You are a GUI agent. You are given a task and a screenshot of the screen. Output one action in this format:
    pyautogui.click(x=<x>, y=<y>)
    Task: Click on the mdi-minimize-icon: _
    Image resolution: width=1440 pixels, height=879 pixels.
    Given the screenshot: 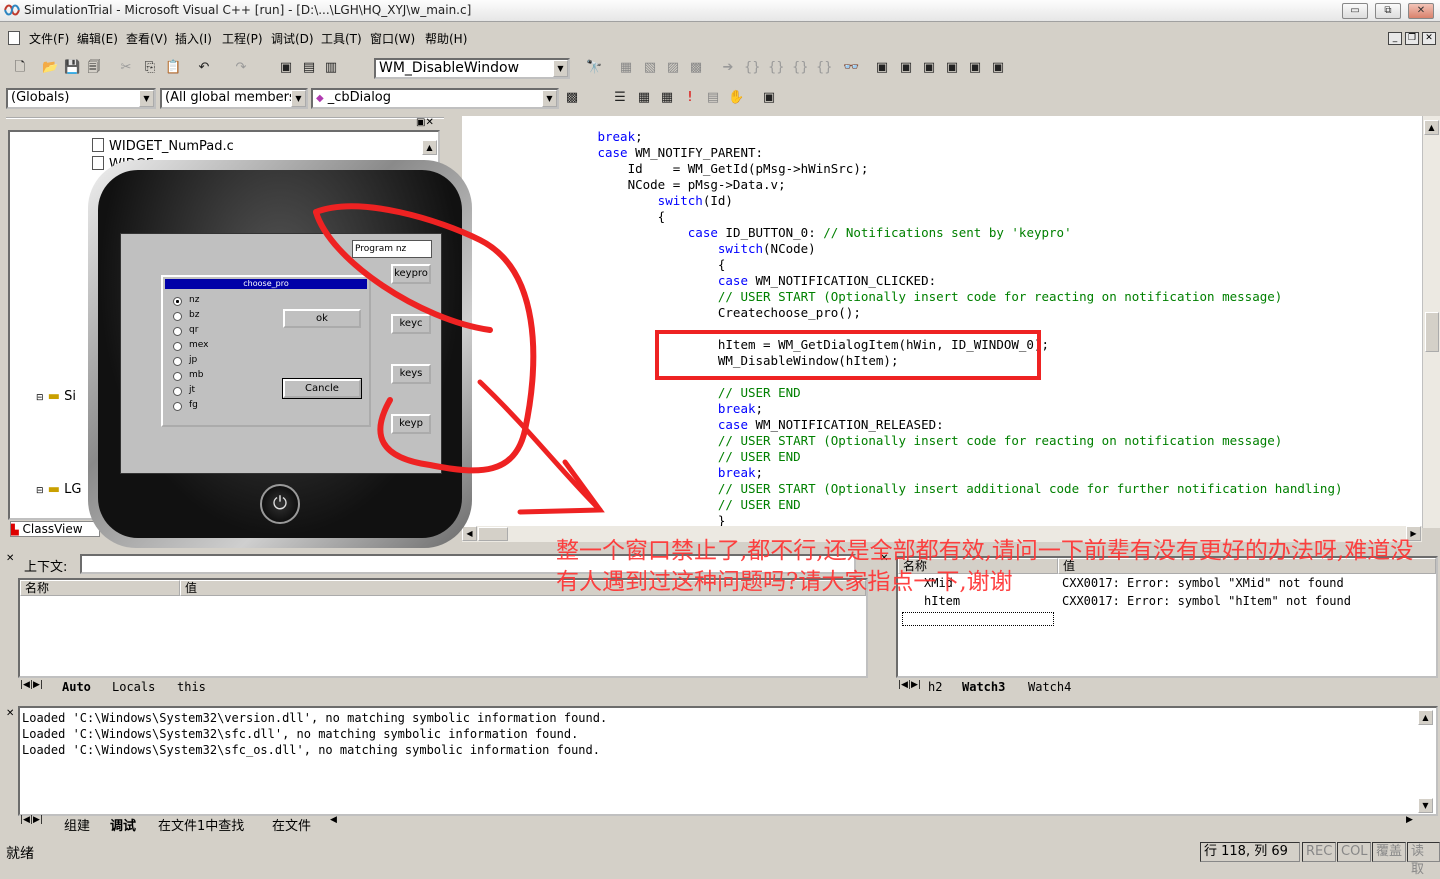 What is the action you would take?
    pyautogui.click(x=1395, y=38)
    